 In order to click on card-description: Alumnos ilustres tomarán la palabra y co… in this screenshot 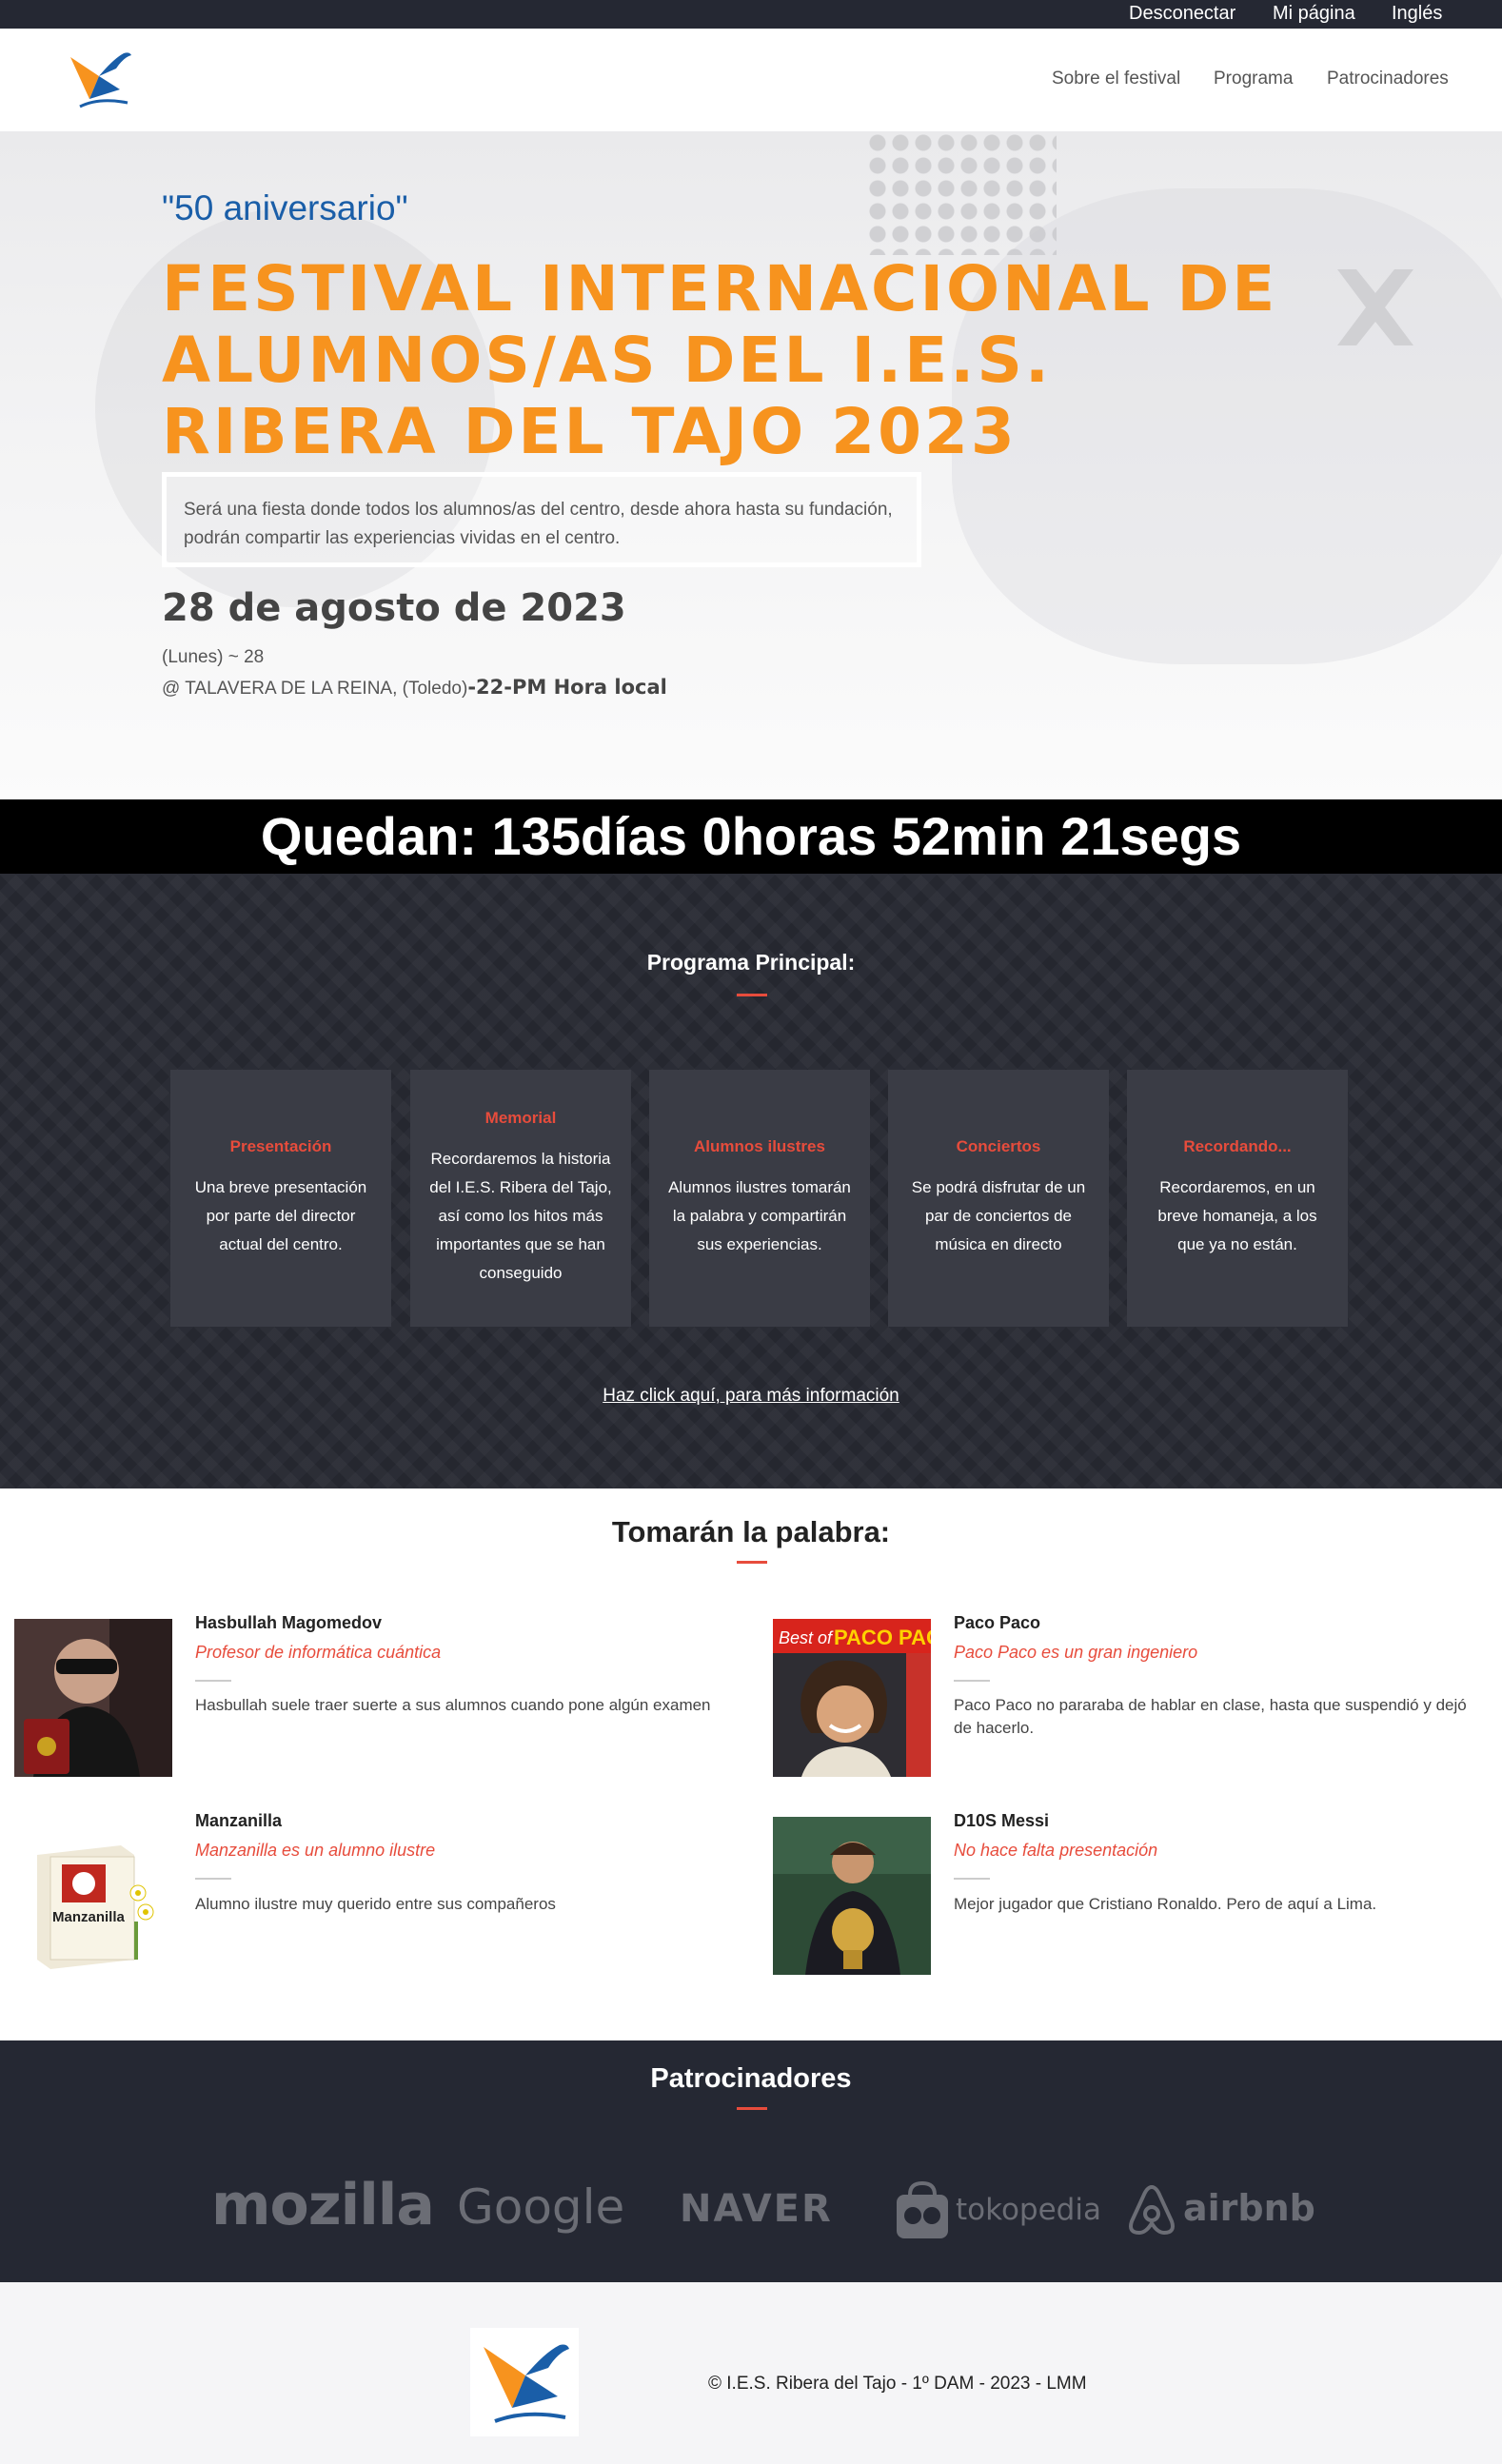, I will do `click(759, 1215)`.